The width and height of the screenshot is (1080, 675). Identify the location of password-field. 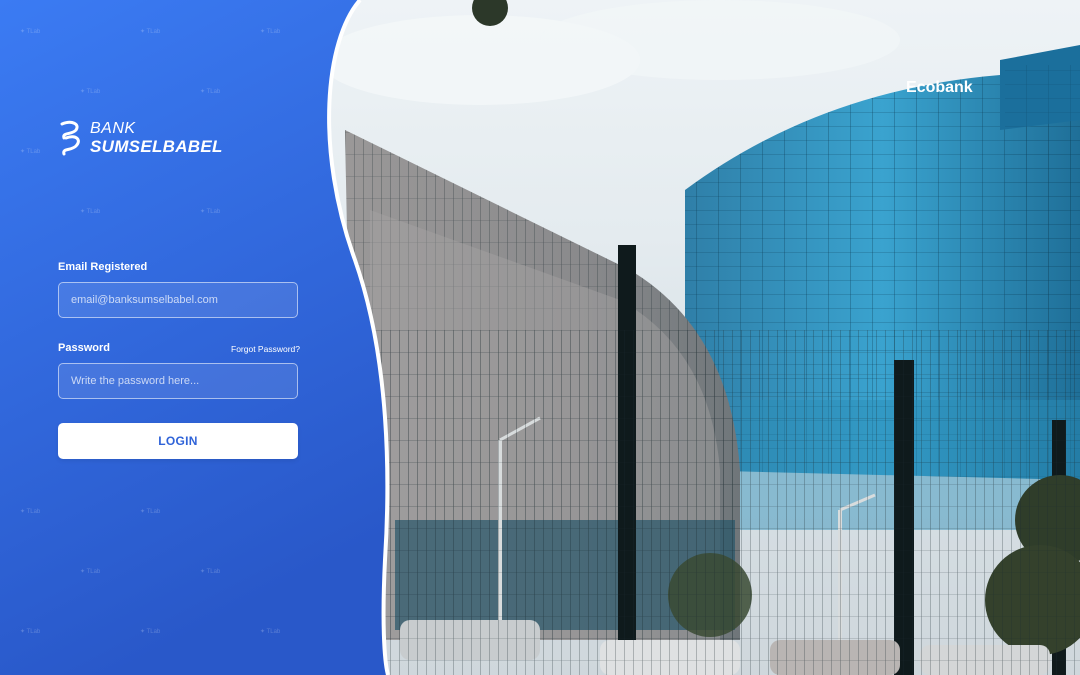
(178, 381).